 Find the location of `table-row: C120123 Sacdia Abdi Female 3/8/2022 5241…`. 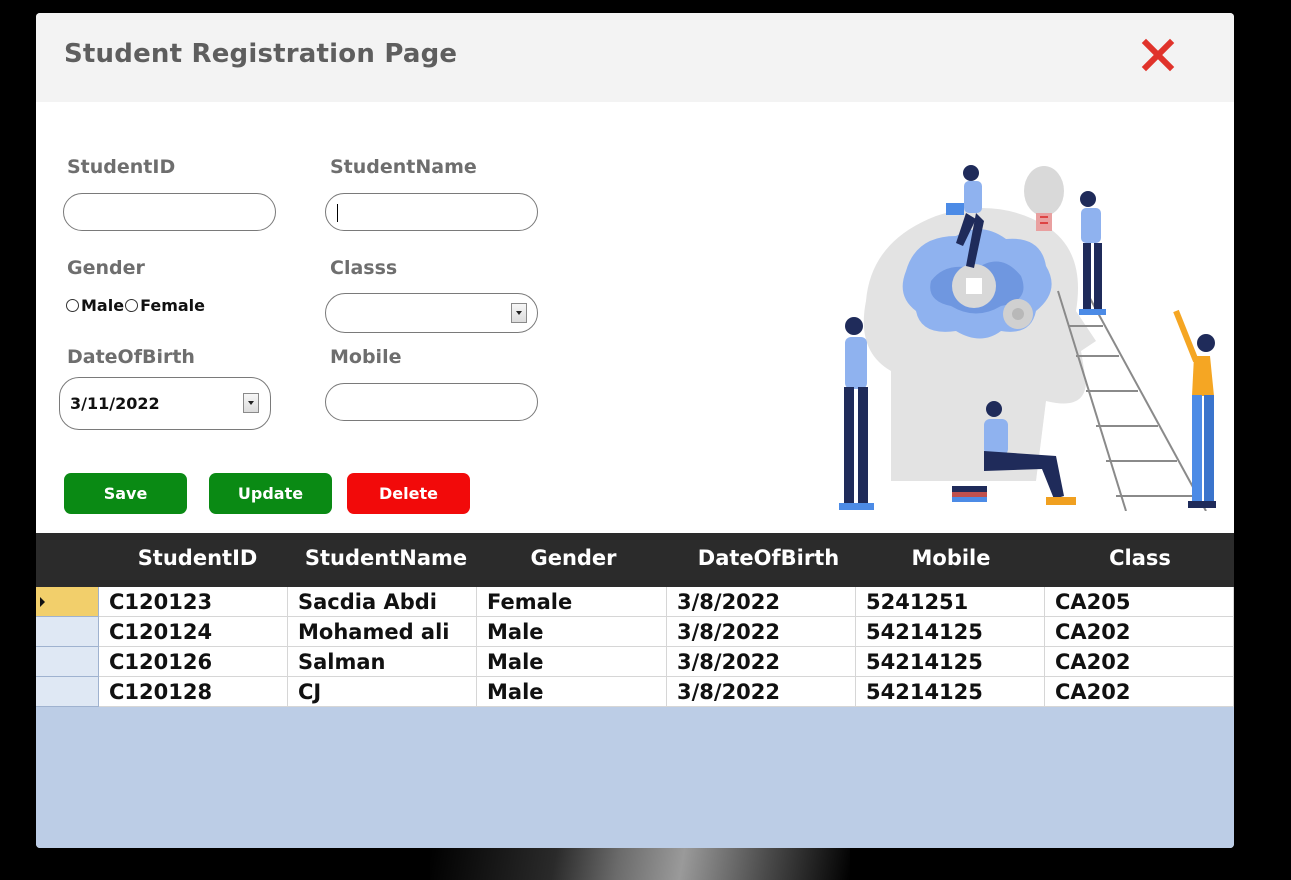

table-row: C120123 Sacdia Abdi Female 3/8/2022 5241… is located at coordinates (635, 602).